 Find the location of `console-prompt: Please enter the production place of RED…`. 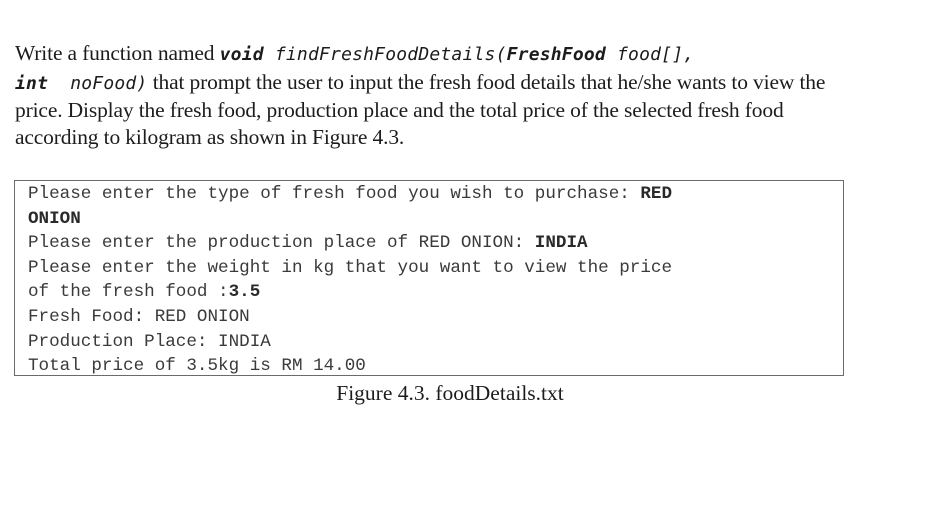

console-prompt: Please enter the production place of RED… is located at coordinates (281, 243).